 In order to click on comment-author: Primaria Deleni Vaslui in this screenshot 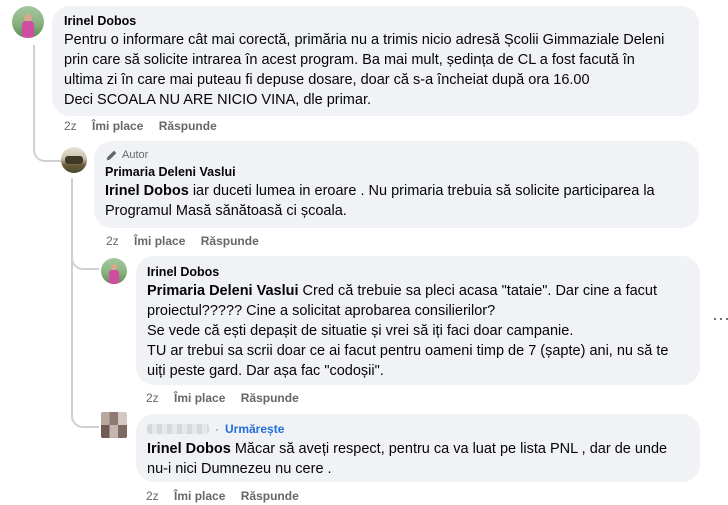, I will do `click(396, 172)`.